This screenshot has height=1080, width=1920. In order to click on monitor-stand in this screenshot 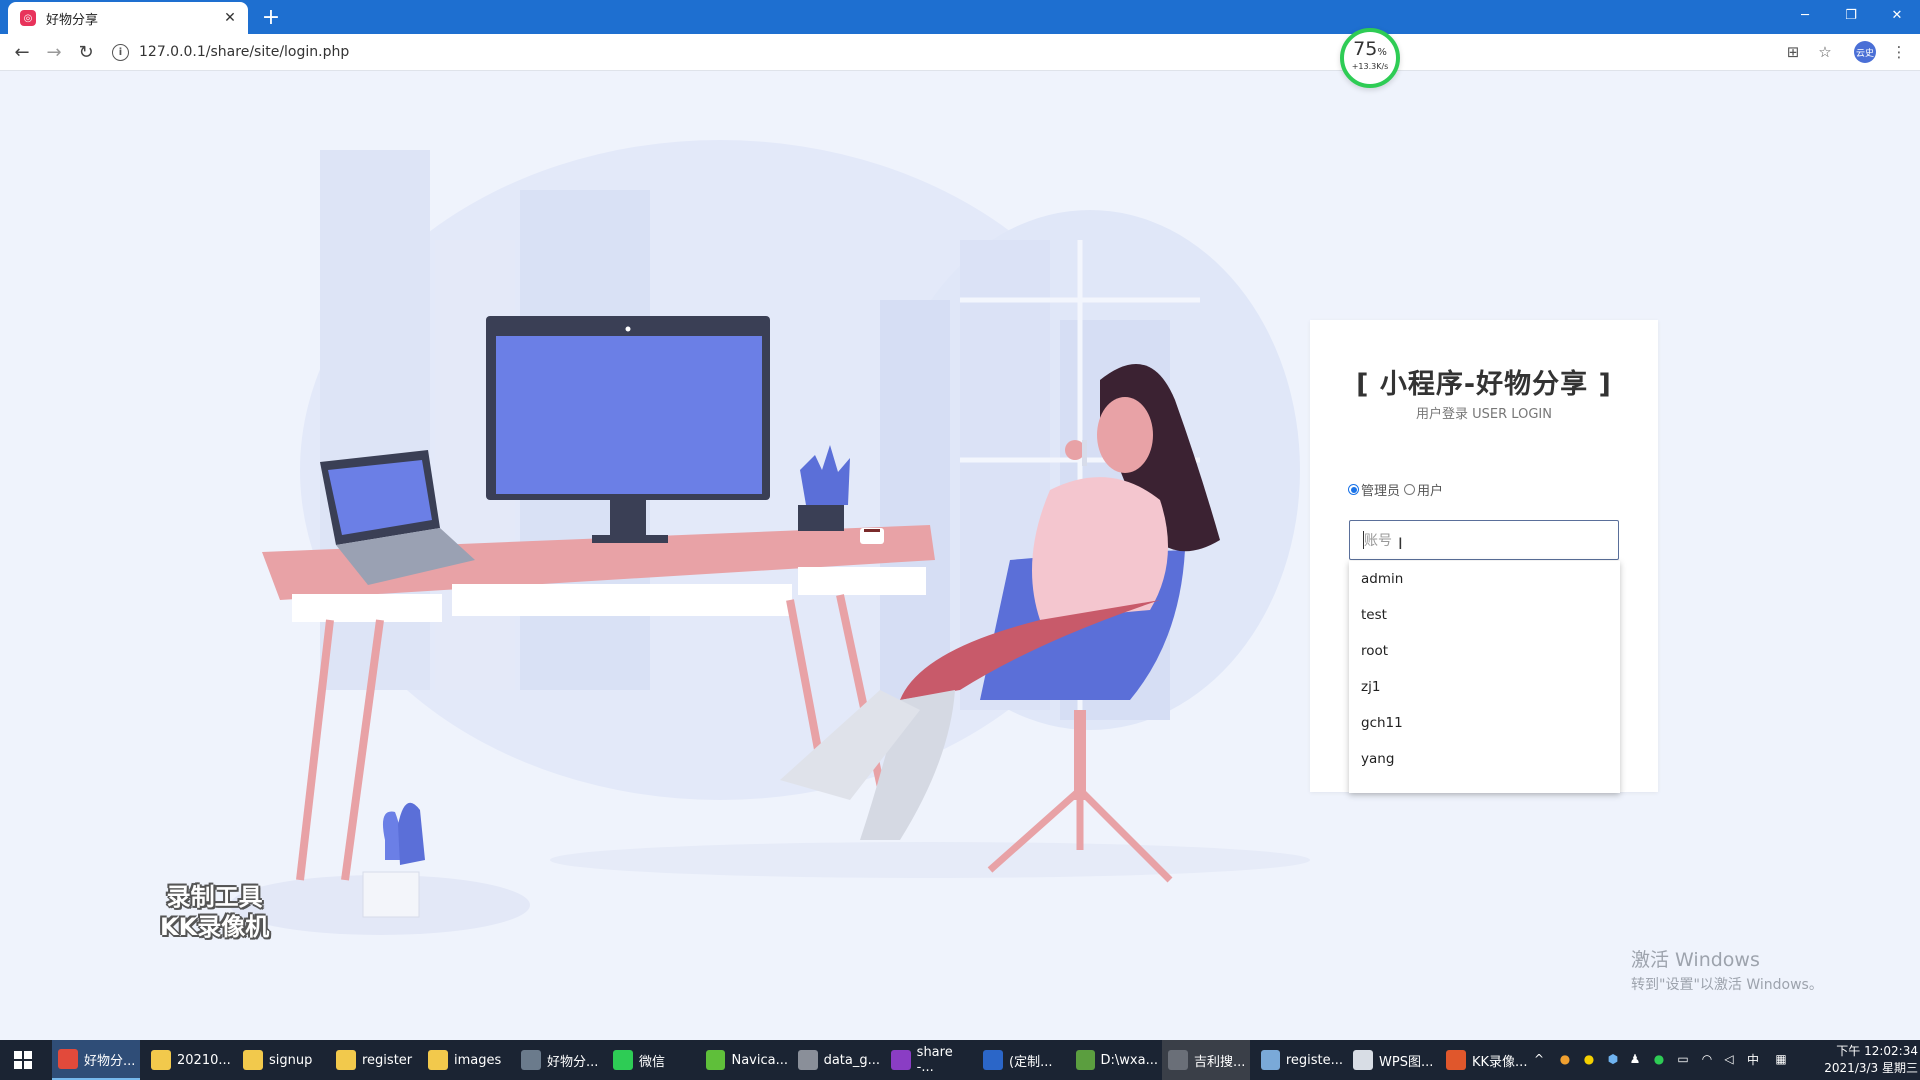, I will do `click(628, 520)`.